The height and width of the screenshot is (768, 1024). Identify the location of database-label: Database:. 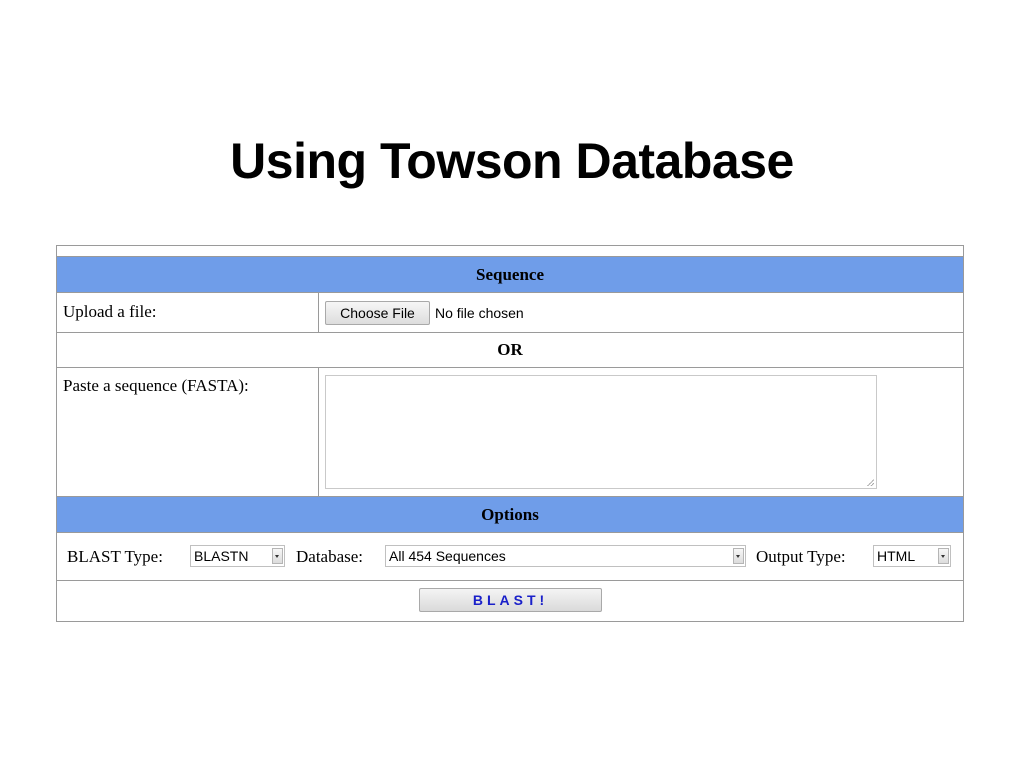
(330, 556).